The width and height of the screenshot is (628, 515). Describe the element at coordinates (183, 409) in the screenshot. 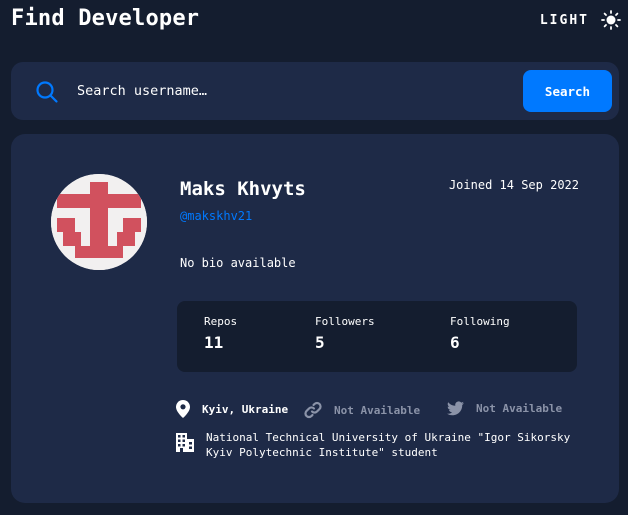

I see `location-pin-icon` at that location.